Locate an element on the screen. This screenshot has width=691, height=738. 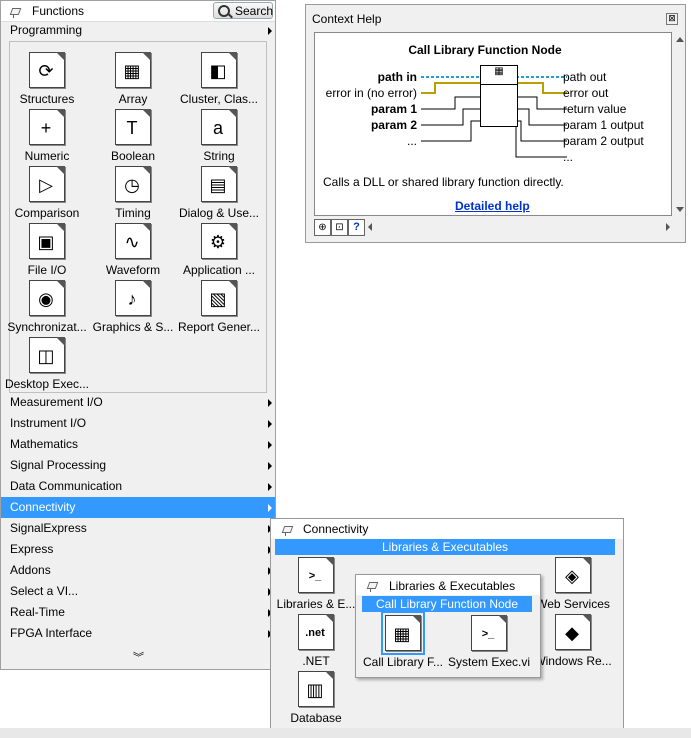
windows-registry-icon: ◆ is located at coordinates (573, 632).